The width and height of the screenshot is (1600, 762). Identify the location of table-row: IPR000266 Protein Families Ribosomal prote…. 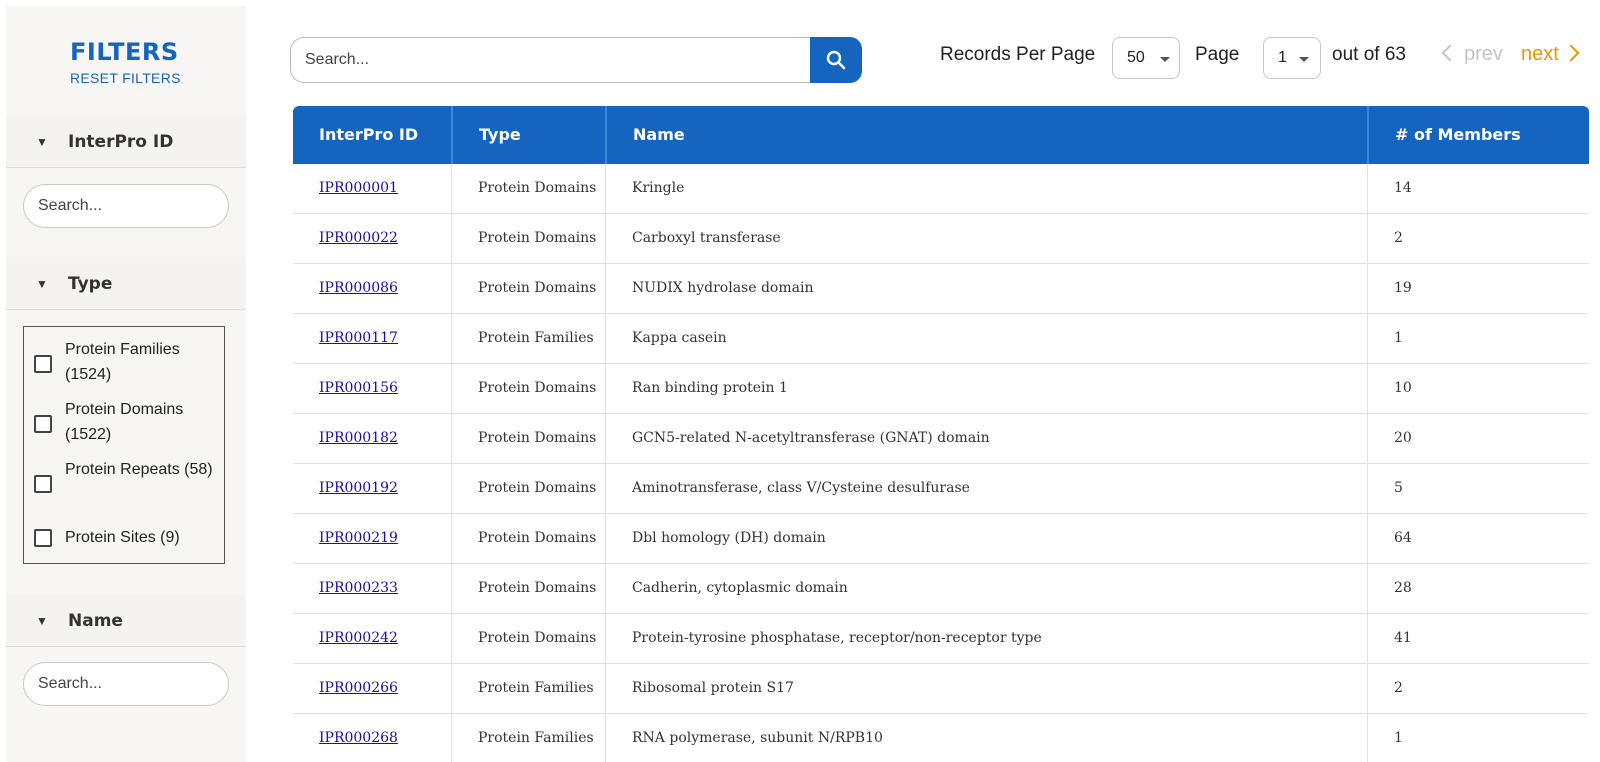
(941, 689).